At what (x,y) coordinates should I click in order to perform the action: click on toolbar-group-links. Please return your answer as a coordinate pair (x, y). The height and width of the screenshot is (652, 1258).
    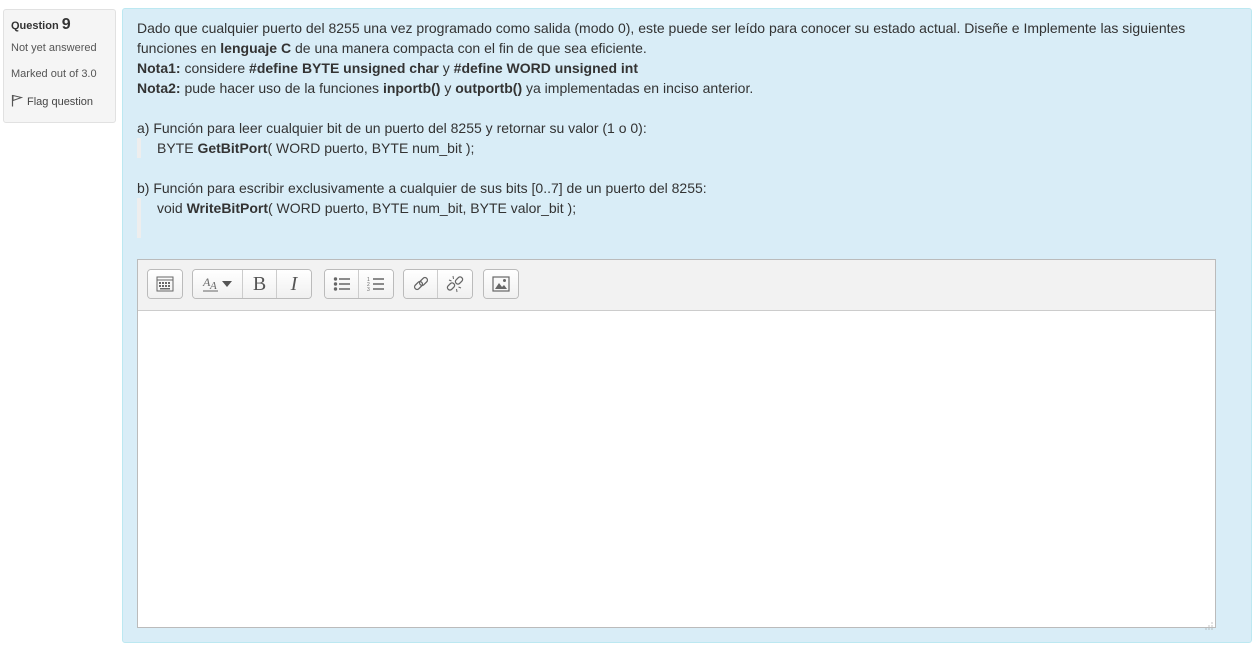
    Looking at the image, I should click on (438, 284).